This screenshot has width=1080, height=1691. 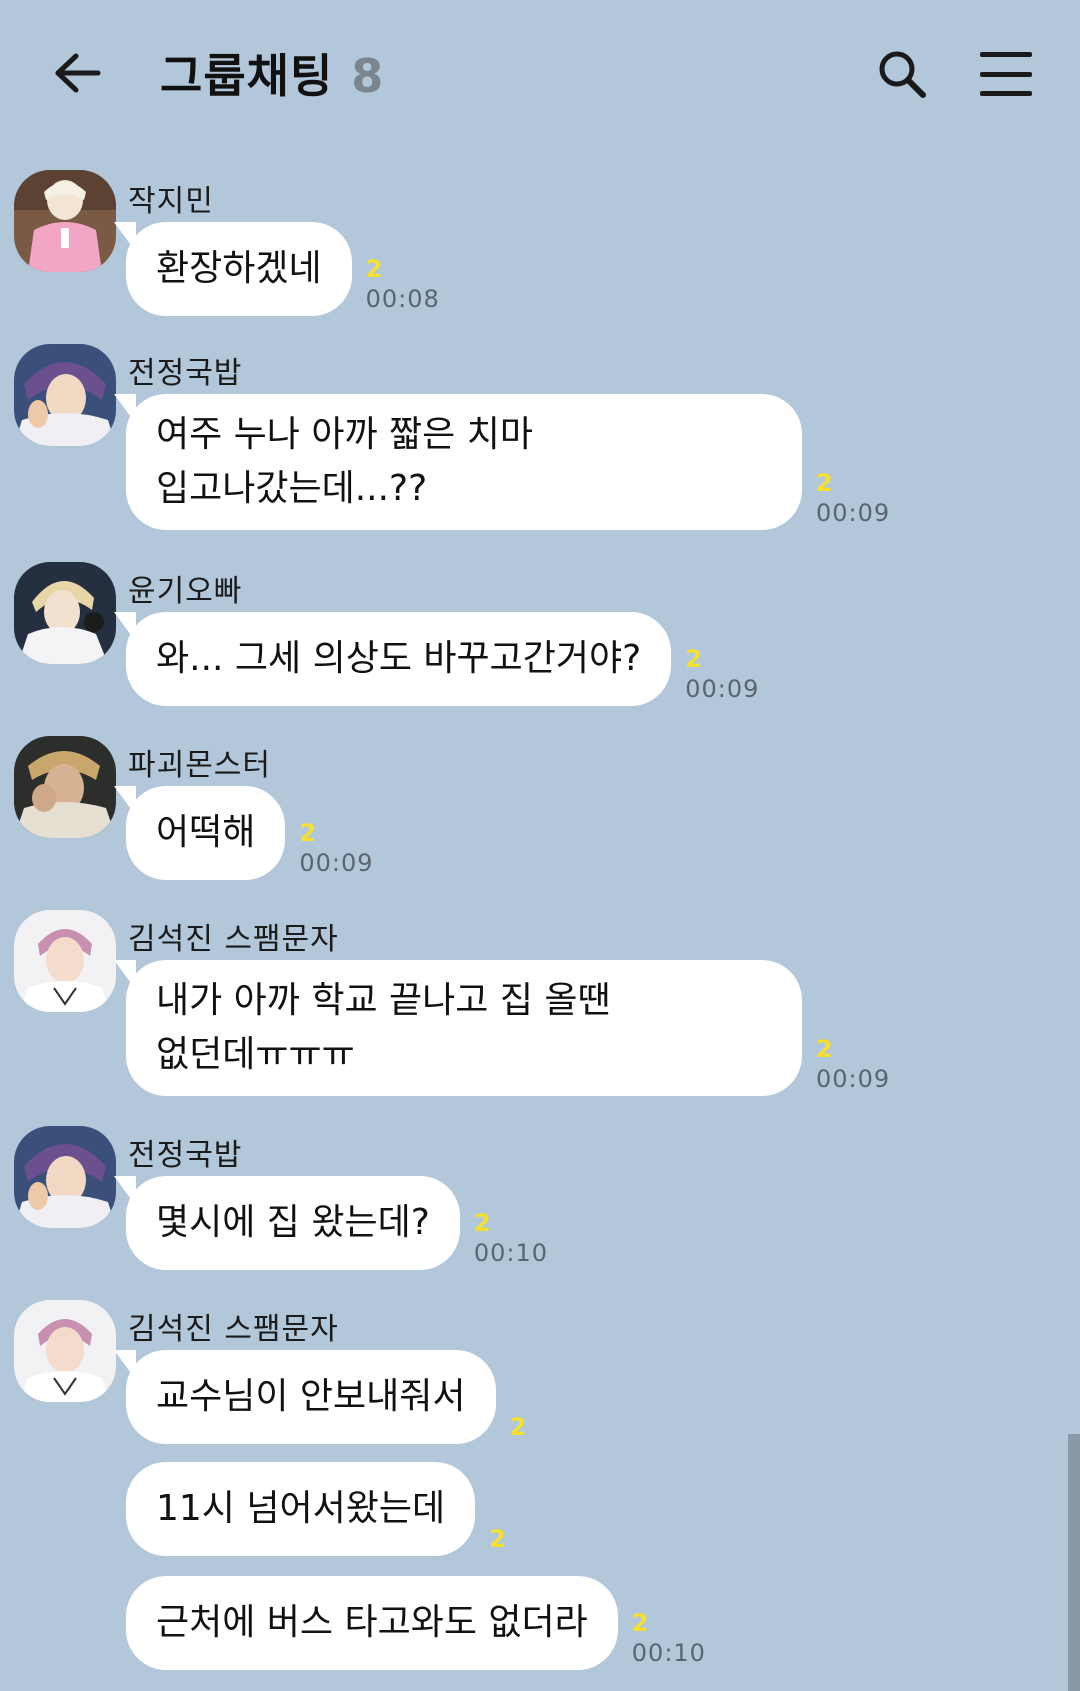 I want to click on message-bubble: 11시 넘어서왔는데, so click(x=301, y=1509).